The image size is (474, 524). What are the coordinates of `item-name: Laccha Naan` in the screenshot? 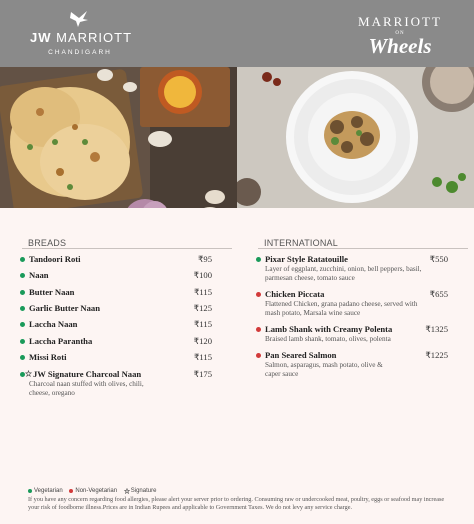 It's located at (53, 324).